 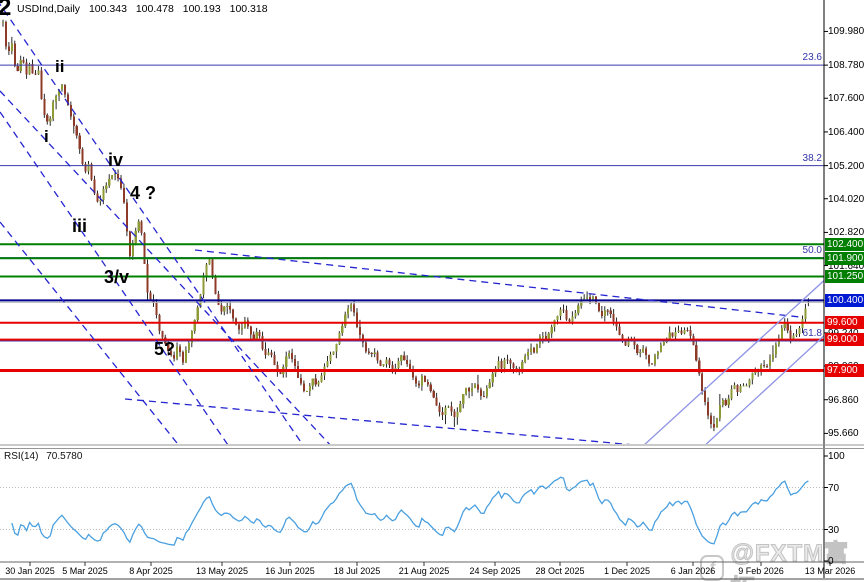 I want to click on price-tick-96.860: 96.860, so click(x=843, y=400).